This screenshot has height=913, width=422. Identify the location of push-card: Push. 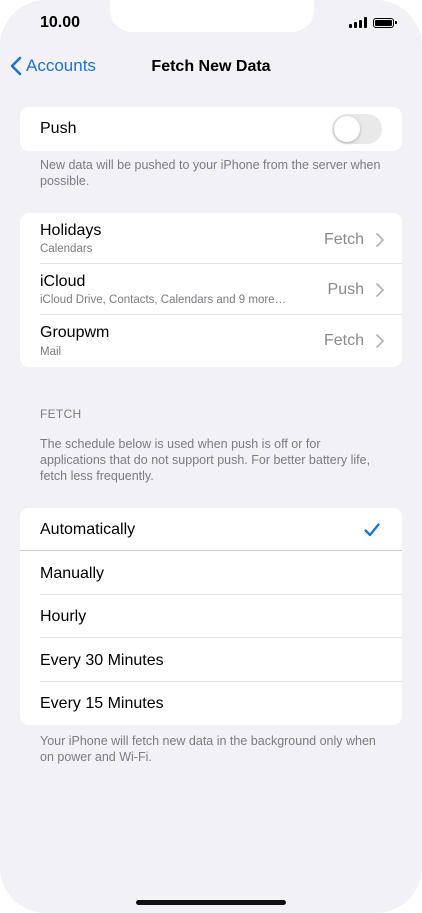
(211, 129).